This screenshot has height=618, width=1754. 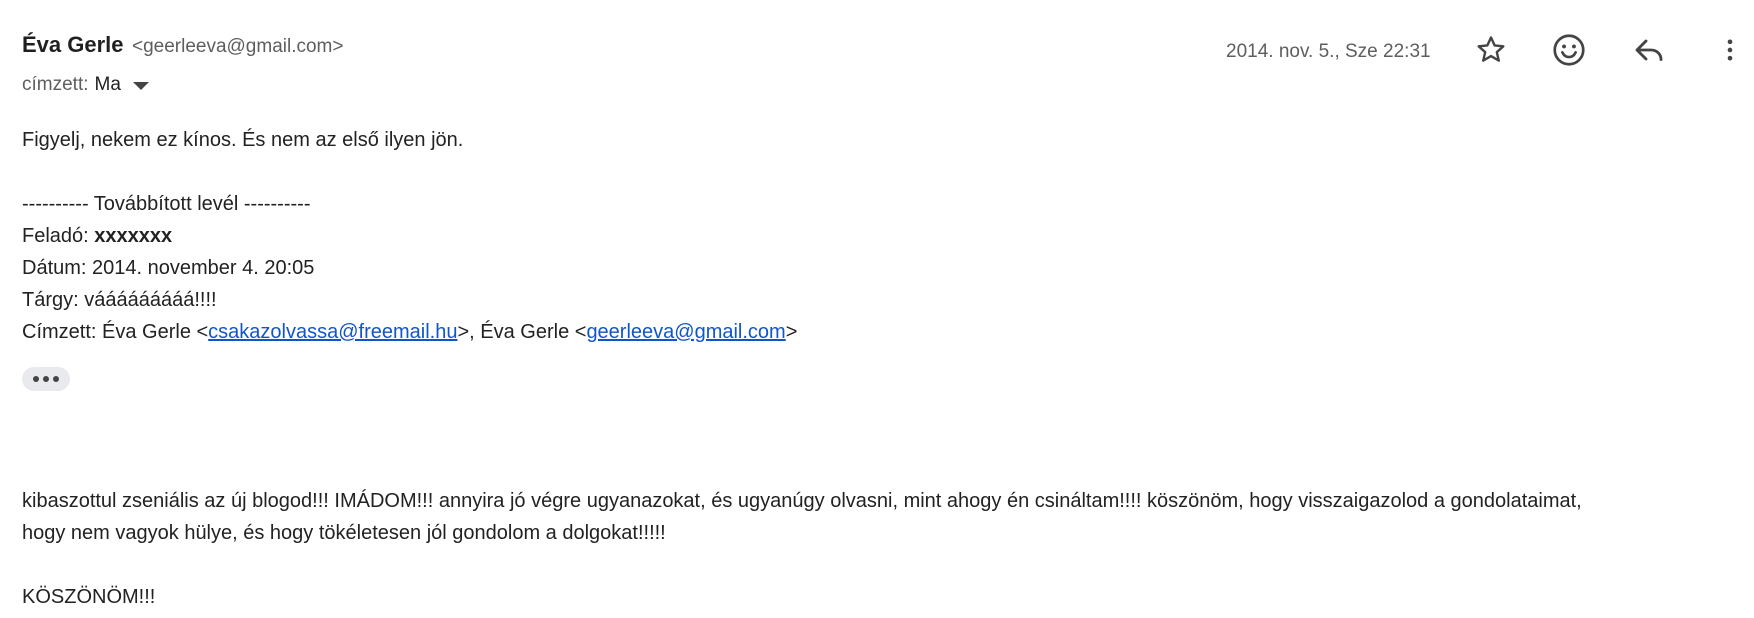 I want to click on sender-email: <geerleeva@gmail.com>, so click(x=237, y=46).